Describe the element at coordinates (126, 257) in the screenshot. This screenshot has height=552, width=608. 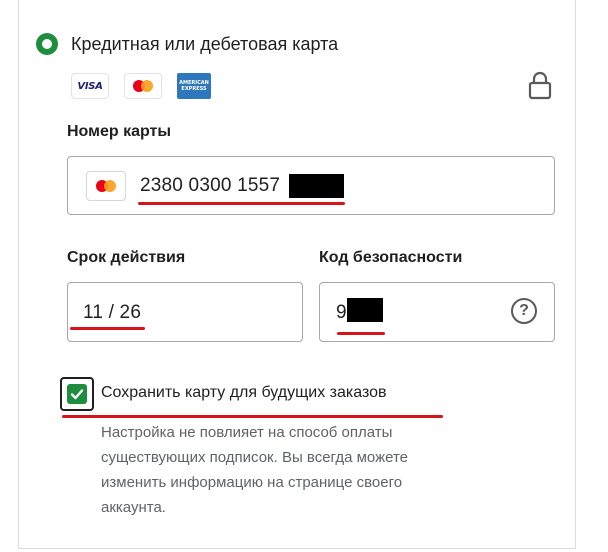
I see `expiry-label: Срок действия` at that location.